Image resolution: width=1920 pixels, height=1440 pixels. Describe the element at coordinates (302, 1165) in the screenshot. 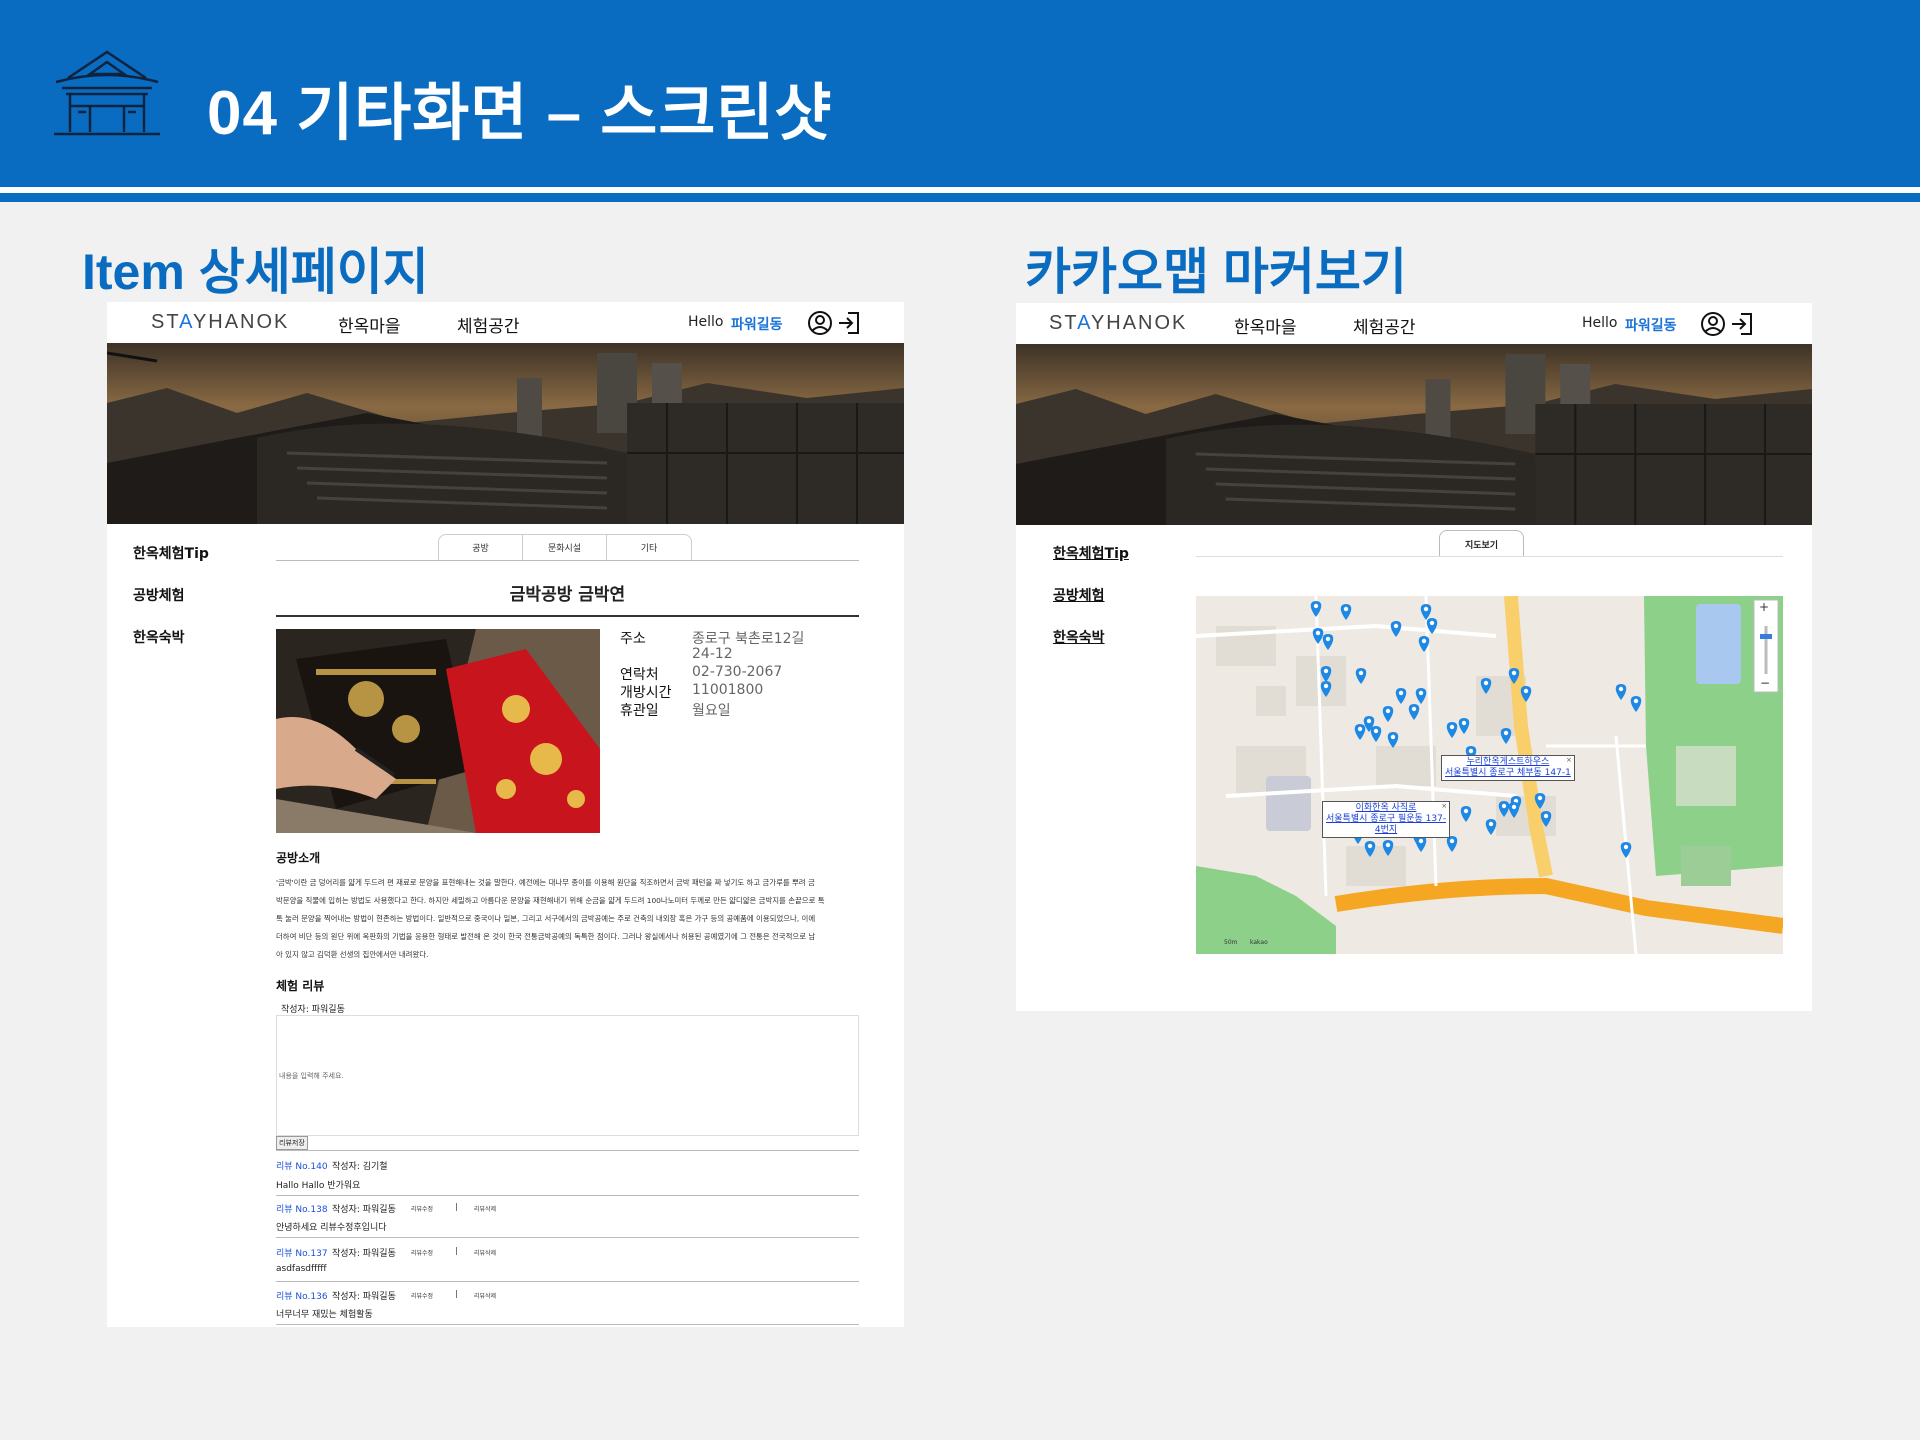

I see `review-number: 리뷰 No.140` at that location.